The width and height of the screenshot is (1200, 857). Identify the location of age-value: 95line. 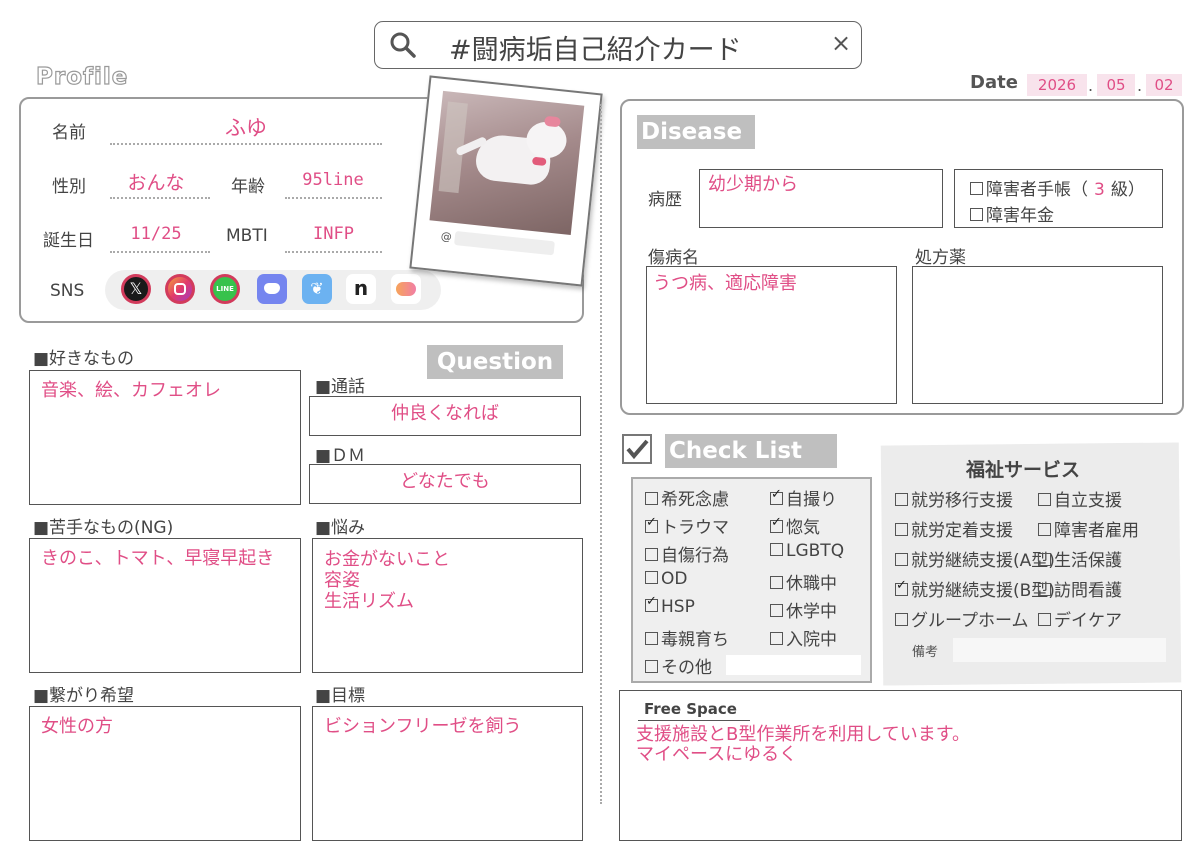
(333, 180).